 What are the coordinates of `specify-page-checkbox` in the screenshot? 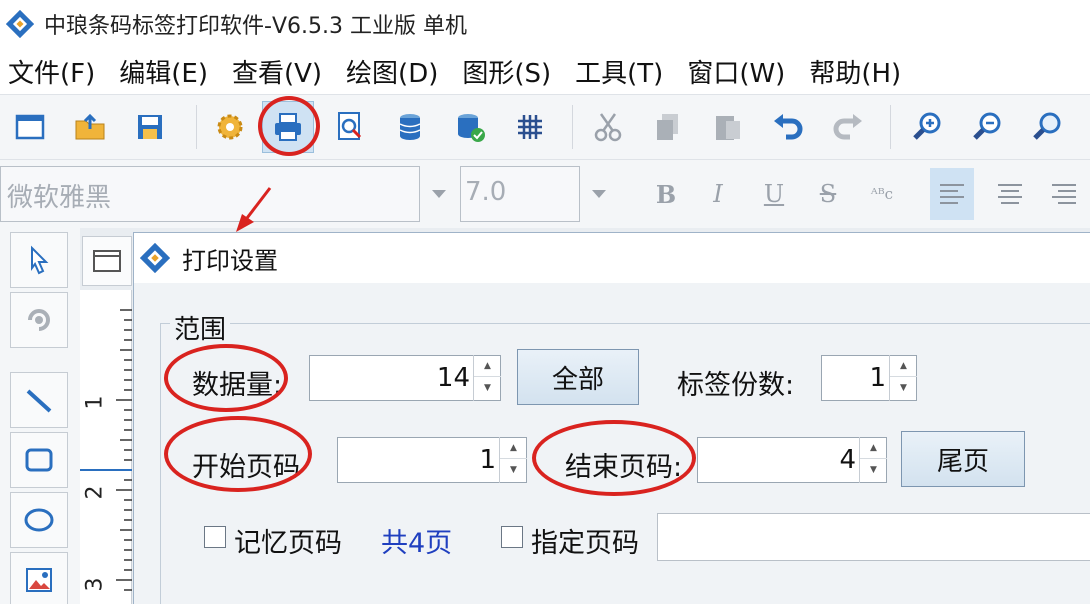 It's located at (512, 537).